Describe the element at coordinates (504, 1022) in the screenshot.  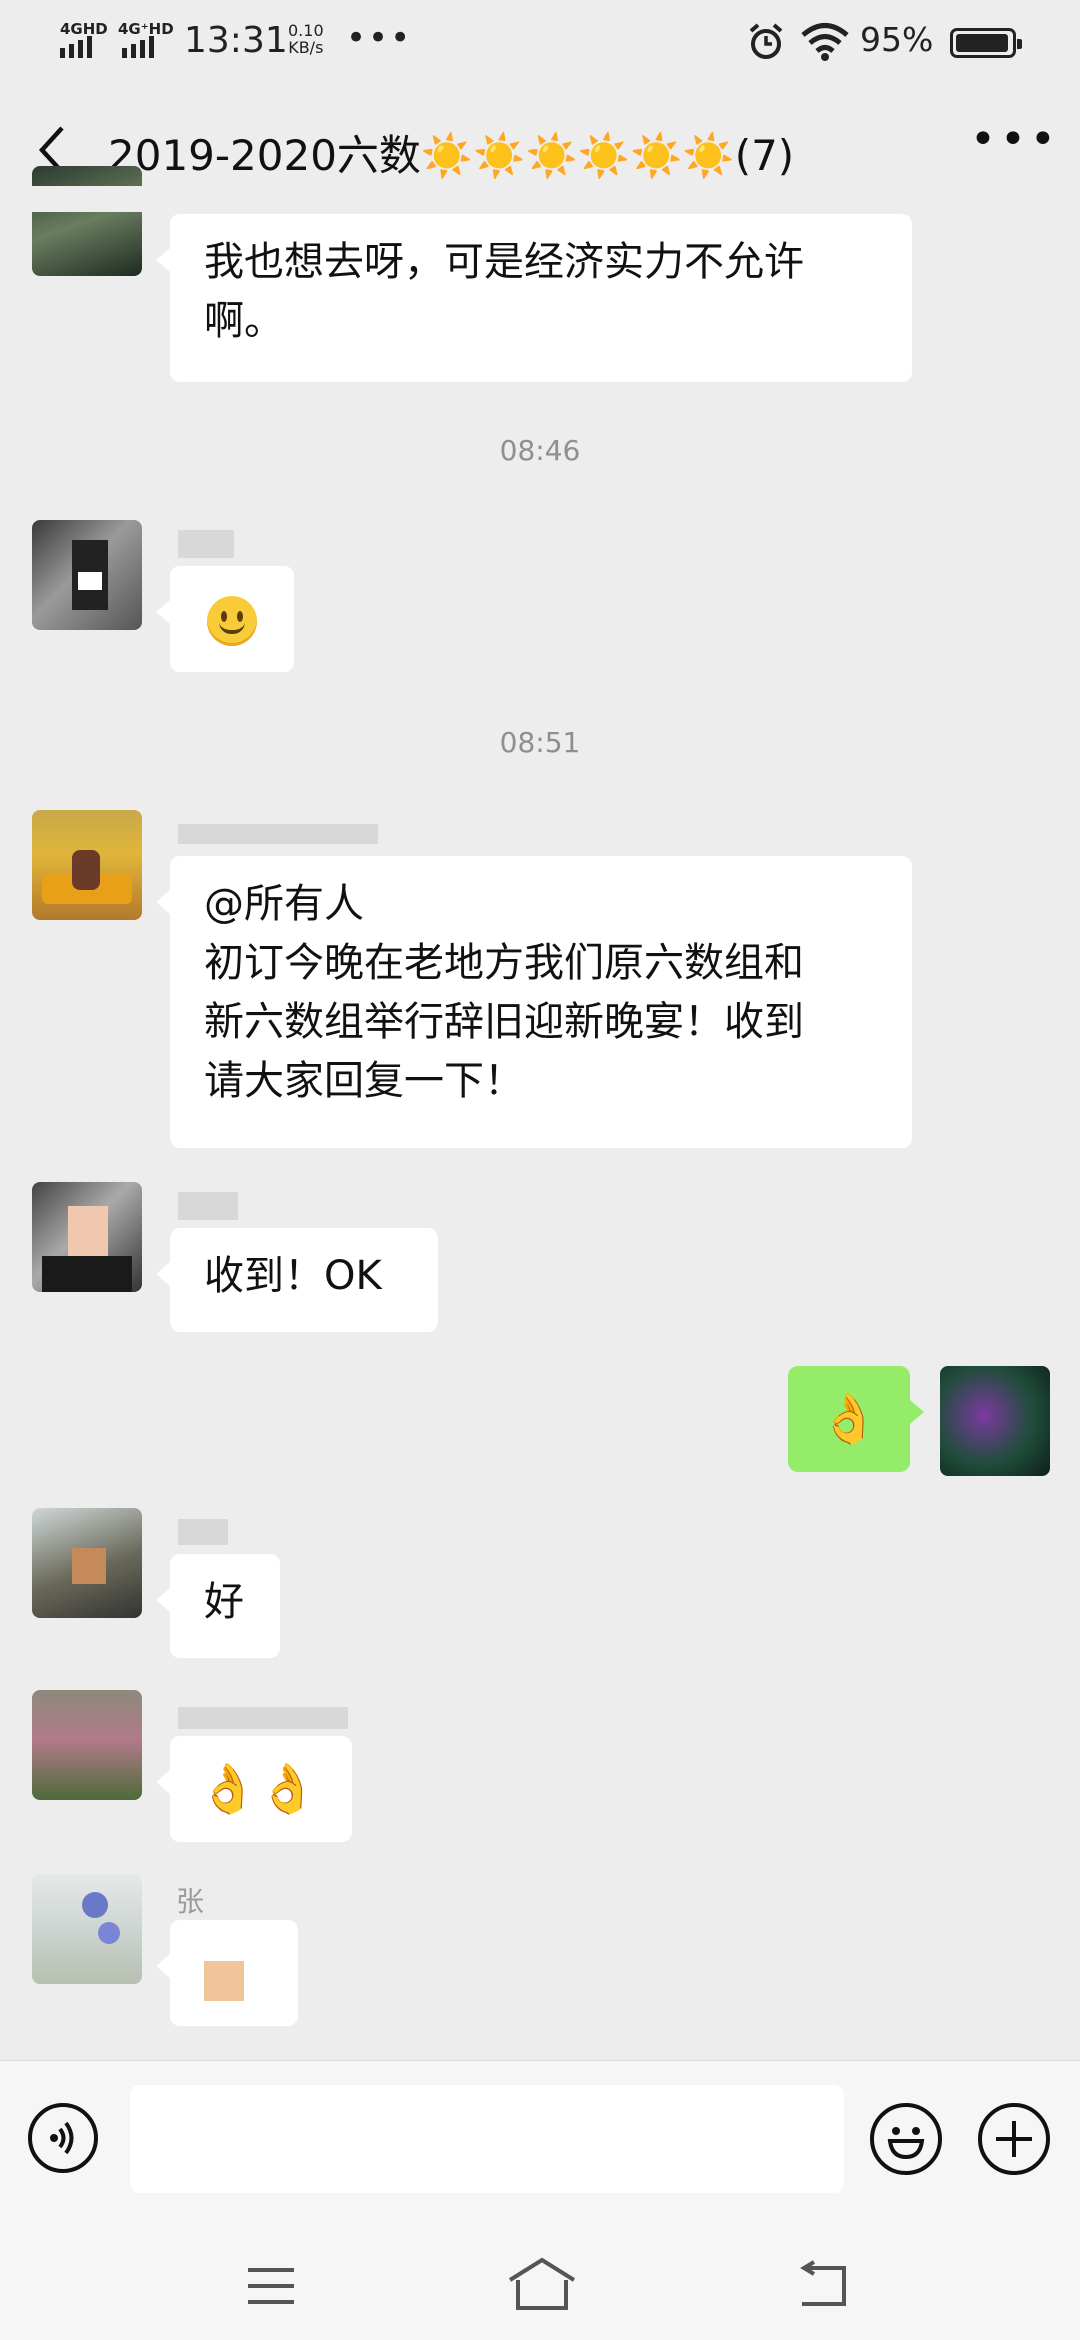
I see `message-text-line: 新六数组举行辞旧迎新晚宴！收到` at that location.